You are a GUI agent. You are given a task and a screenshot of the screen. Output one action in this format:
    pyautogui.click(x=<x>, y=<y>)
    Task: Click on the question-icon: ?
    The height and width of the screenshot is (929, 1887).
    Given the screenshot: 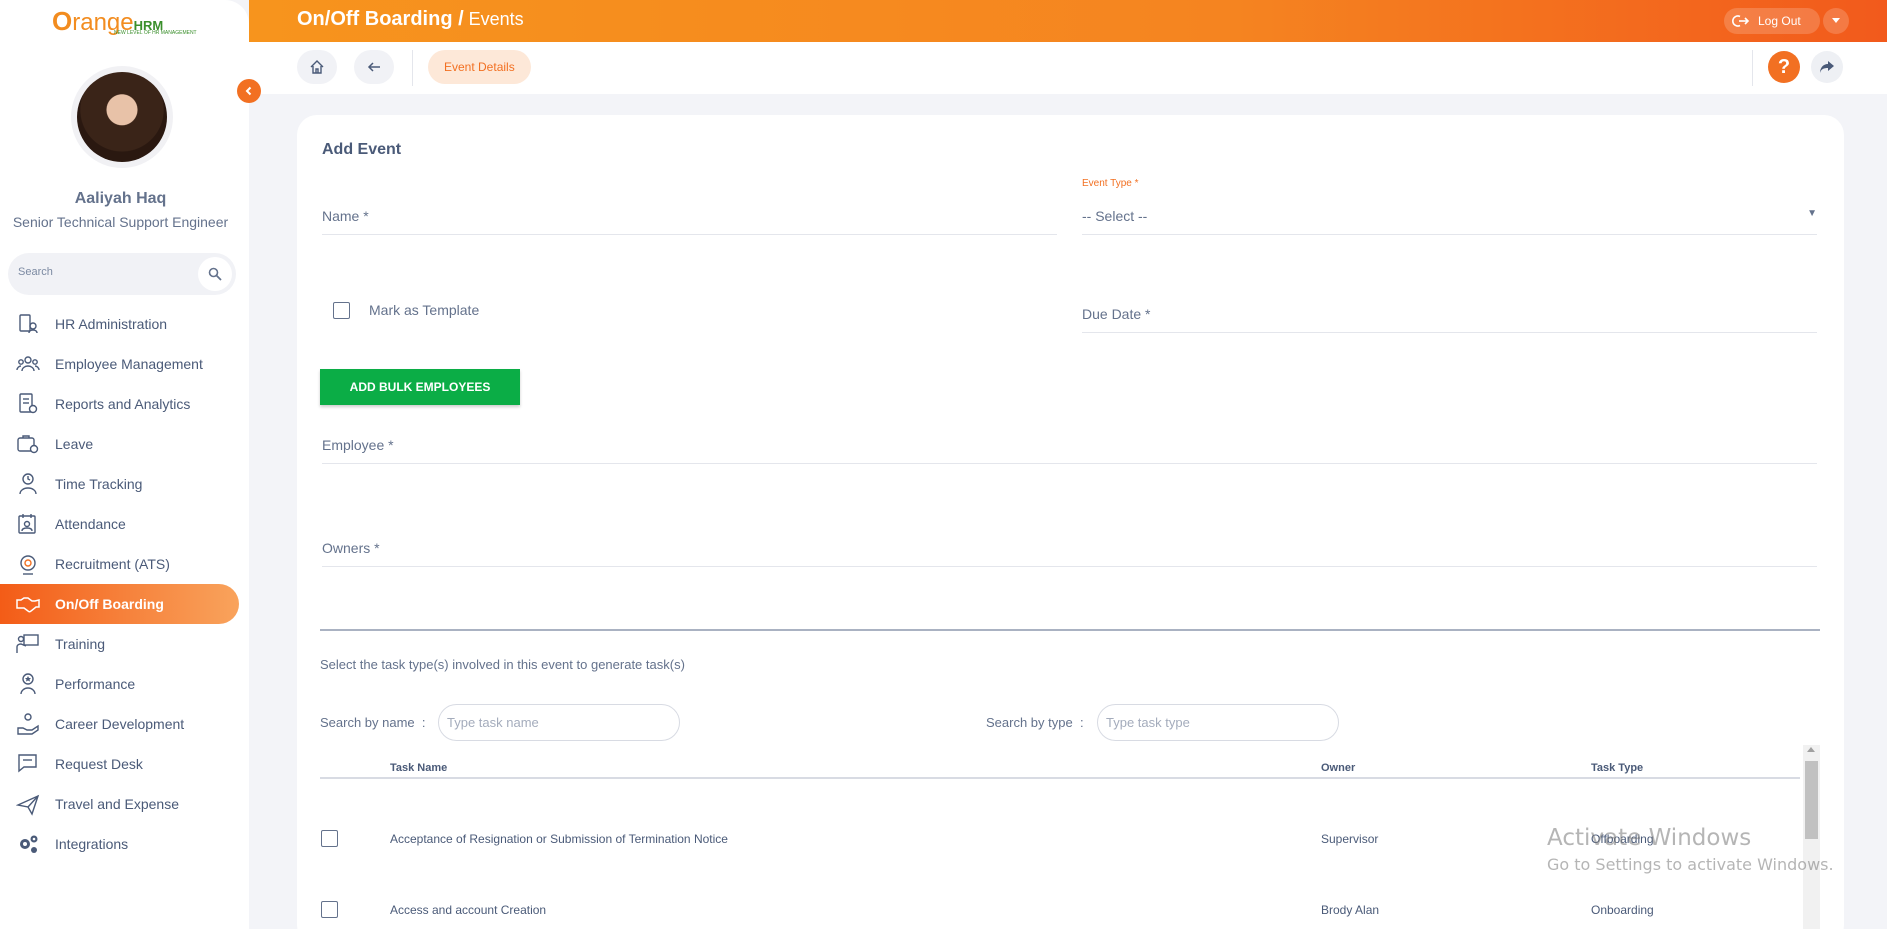 What is the action you would take?
    pyautogui.click(x=1784, y=66)
    